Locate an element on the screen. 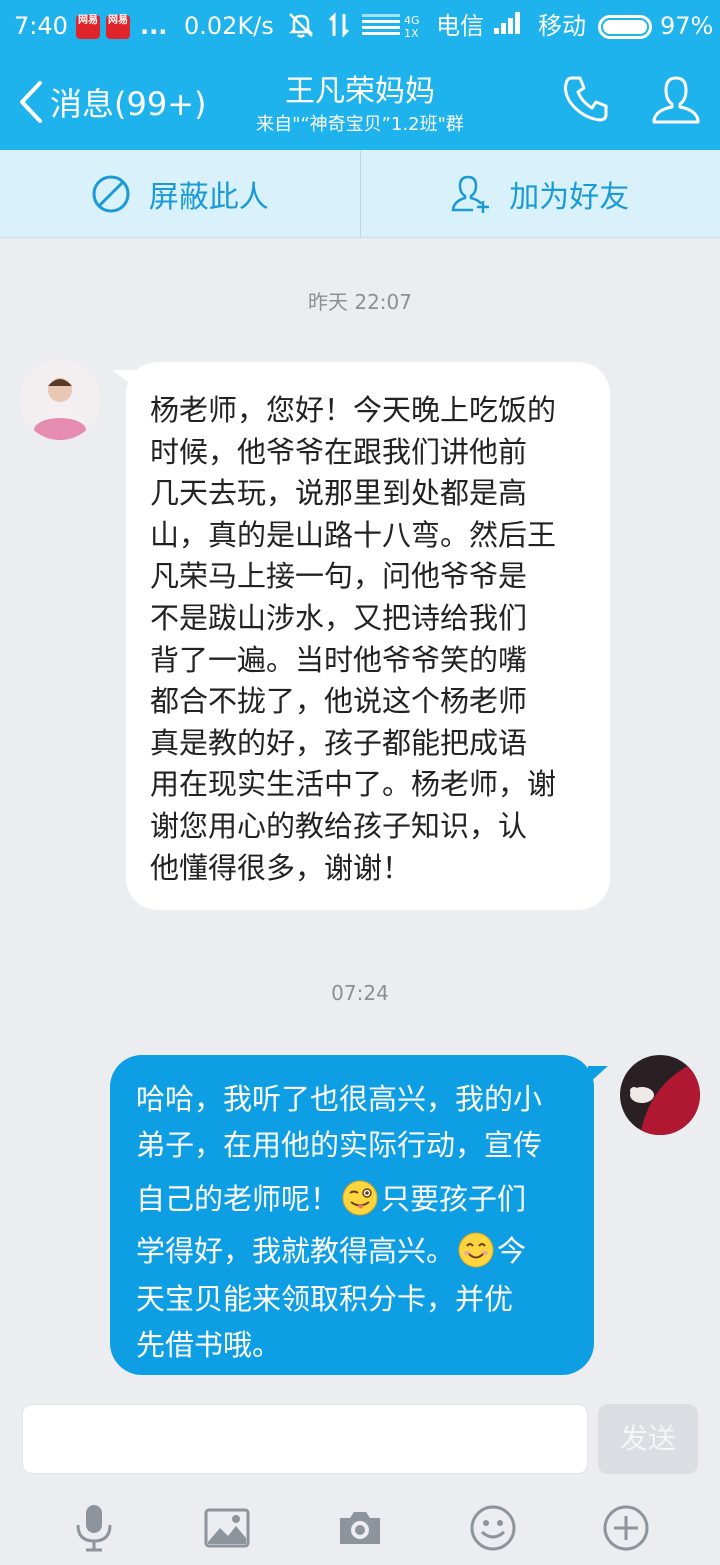 This screenshot has height=1565, width=720. signal-icon is located at coordinates (382, 26).